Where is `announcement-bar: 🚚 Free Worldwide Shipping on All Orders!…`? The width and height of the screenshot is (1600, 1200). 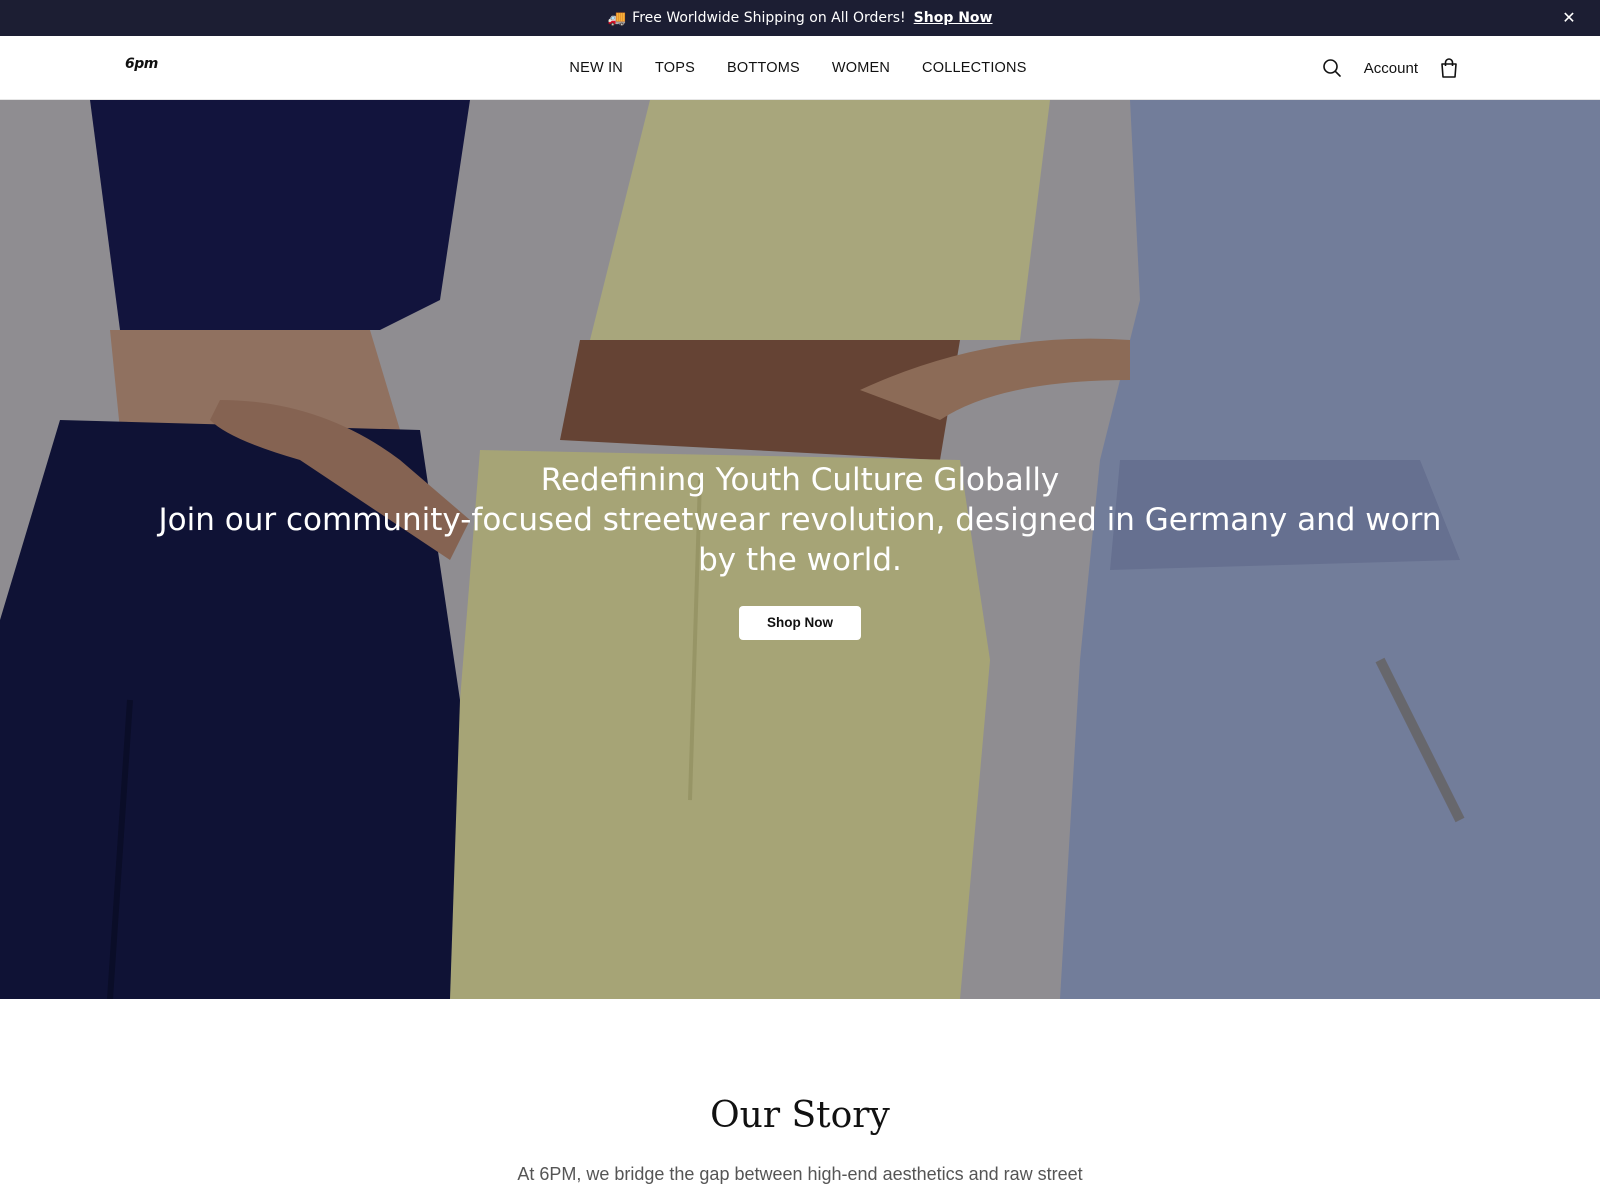 announcement-bar: 🚚 Free Worldwide Shipping on All Orders!… is located at coordinates (800, 18).